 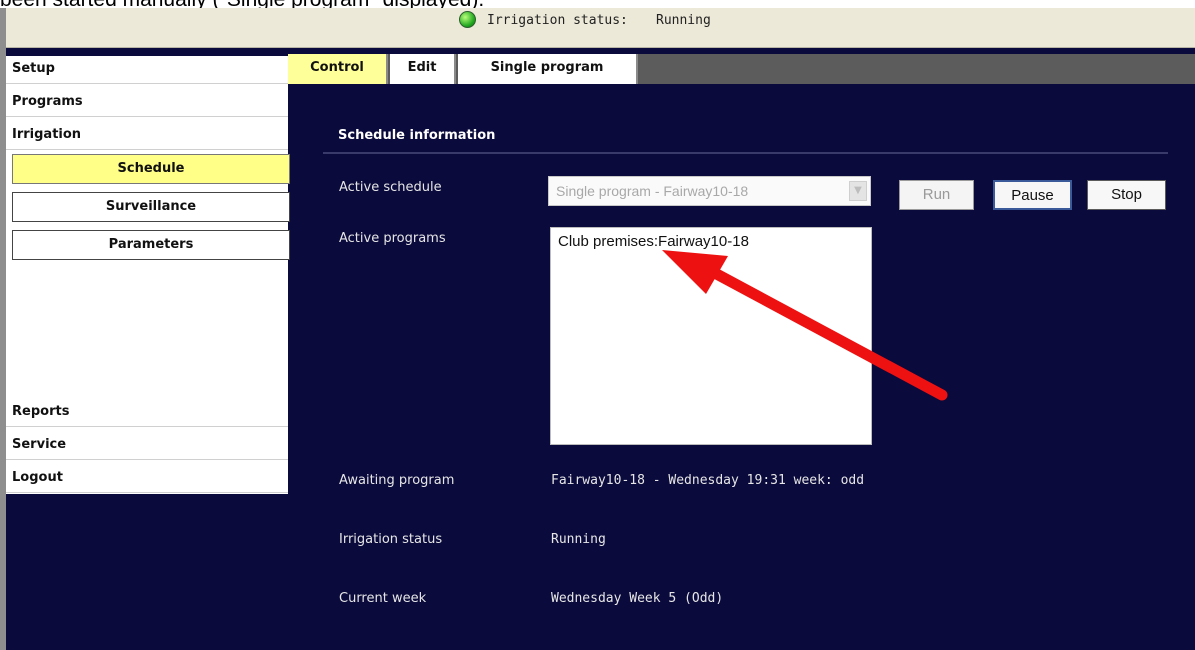 What do you see at coordinates (467, 19) in the screenshot?
I see `status-indicator-icon` at bounding box center [467, 19].